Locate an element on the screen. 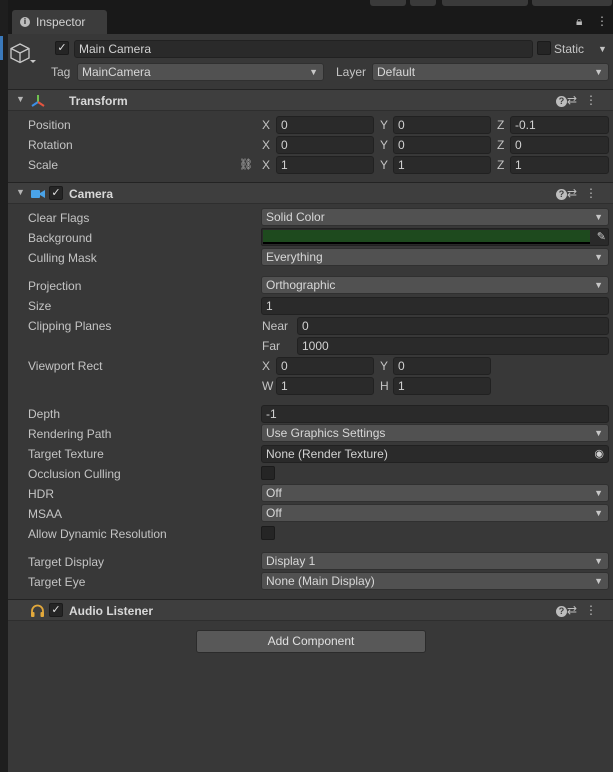 Image resolution: width=613 pixels, height=772 pixels. viewport-h-input: 1 is located at coordinates (442, 386).